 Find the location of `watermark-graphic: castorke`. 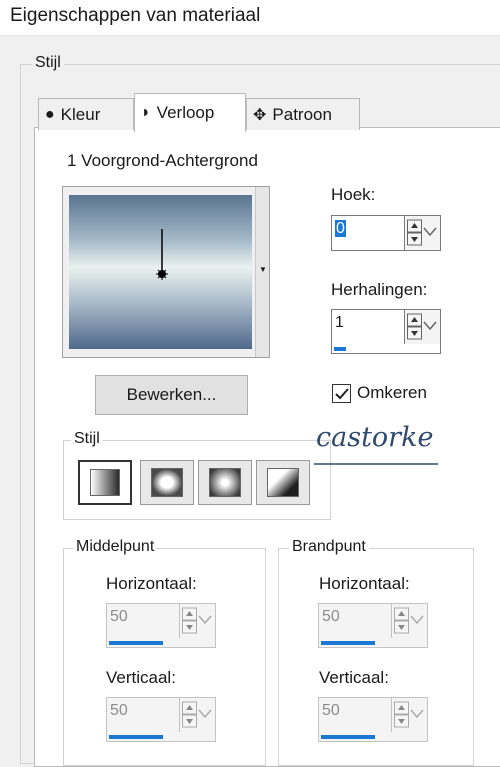

watermark-graphic: castorke is located at coordinates (376, 443).